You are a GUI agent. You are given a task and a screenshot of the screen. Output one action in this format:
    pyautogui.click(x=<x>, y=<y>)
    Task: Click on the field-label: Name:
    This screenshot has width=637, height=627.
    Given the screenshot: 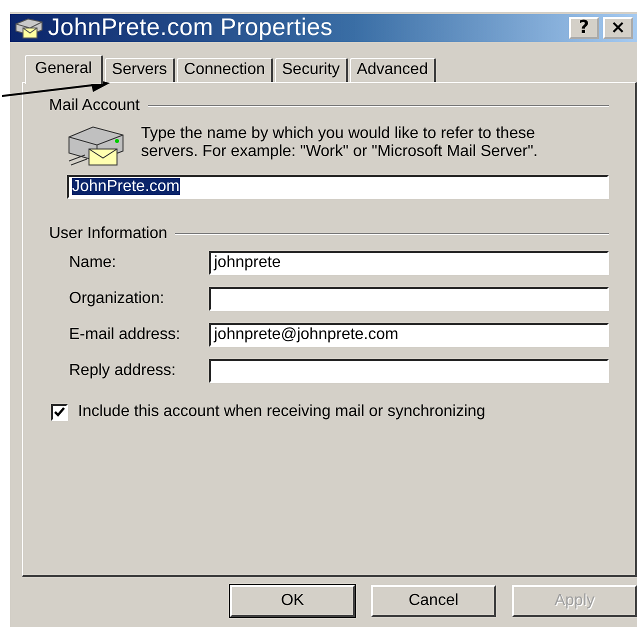 What is the action you would take?
    pyautogui.click(x=93, y=263)
    